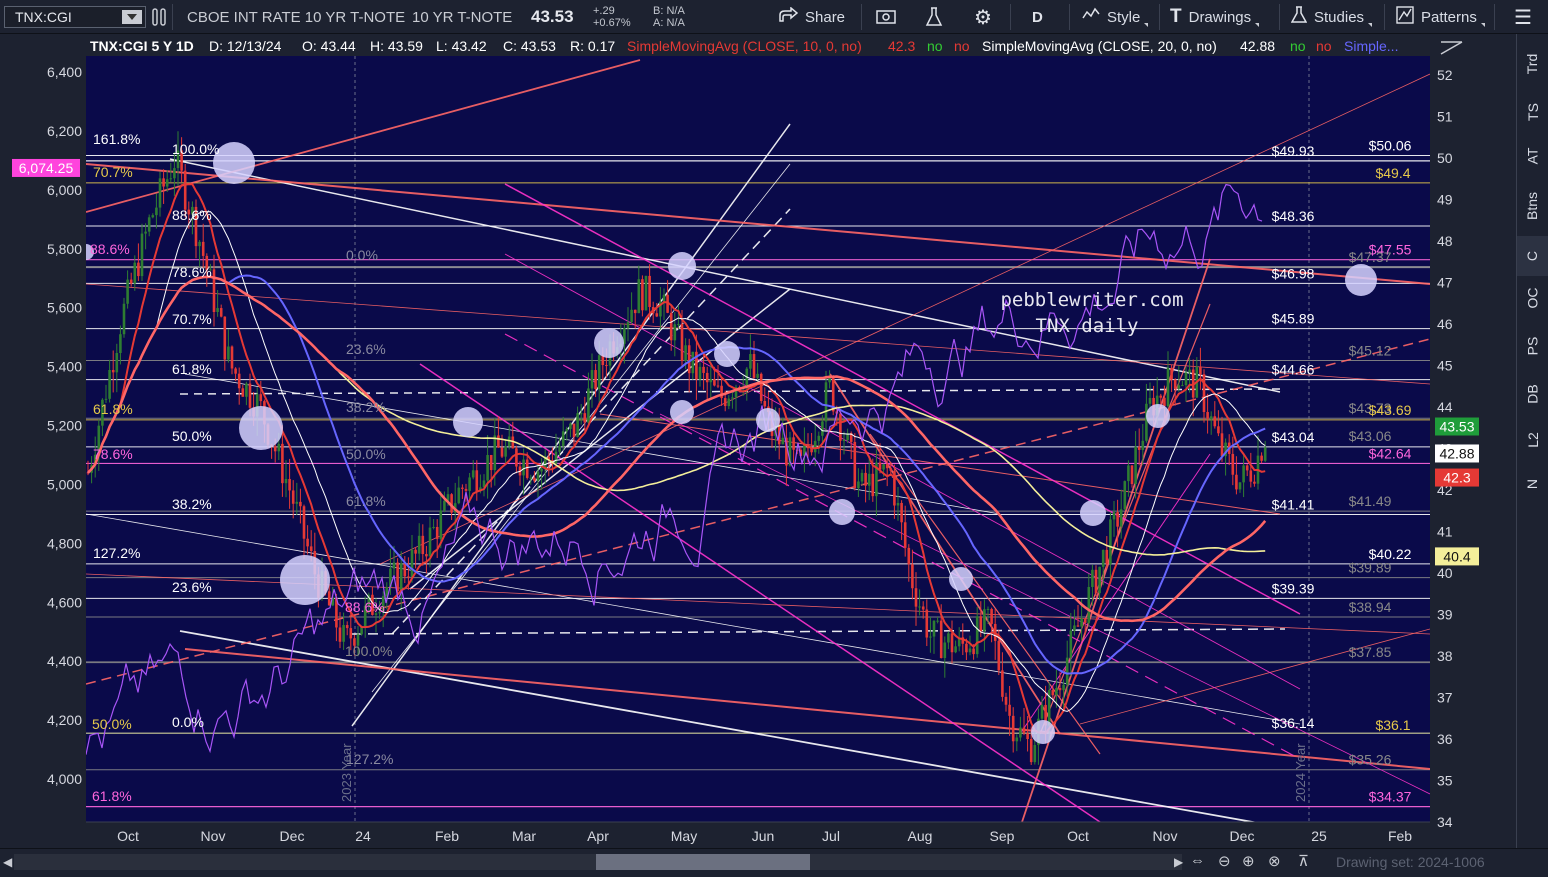 Image resolution: width=1548 pixels, height=877 pixels. What do you see at coordinates (1176, 16) in the screenshot?
I see `text-tool-icon: T` at bounding box center [1176, 16].